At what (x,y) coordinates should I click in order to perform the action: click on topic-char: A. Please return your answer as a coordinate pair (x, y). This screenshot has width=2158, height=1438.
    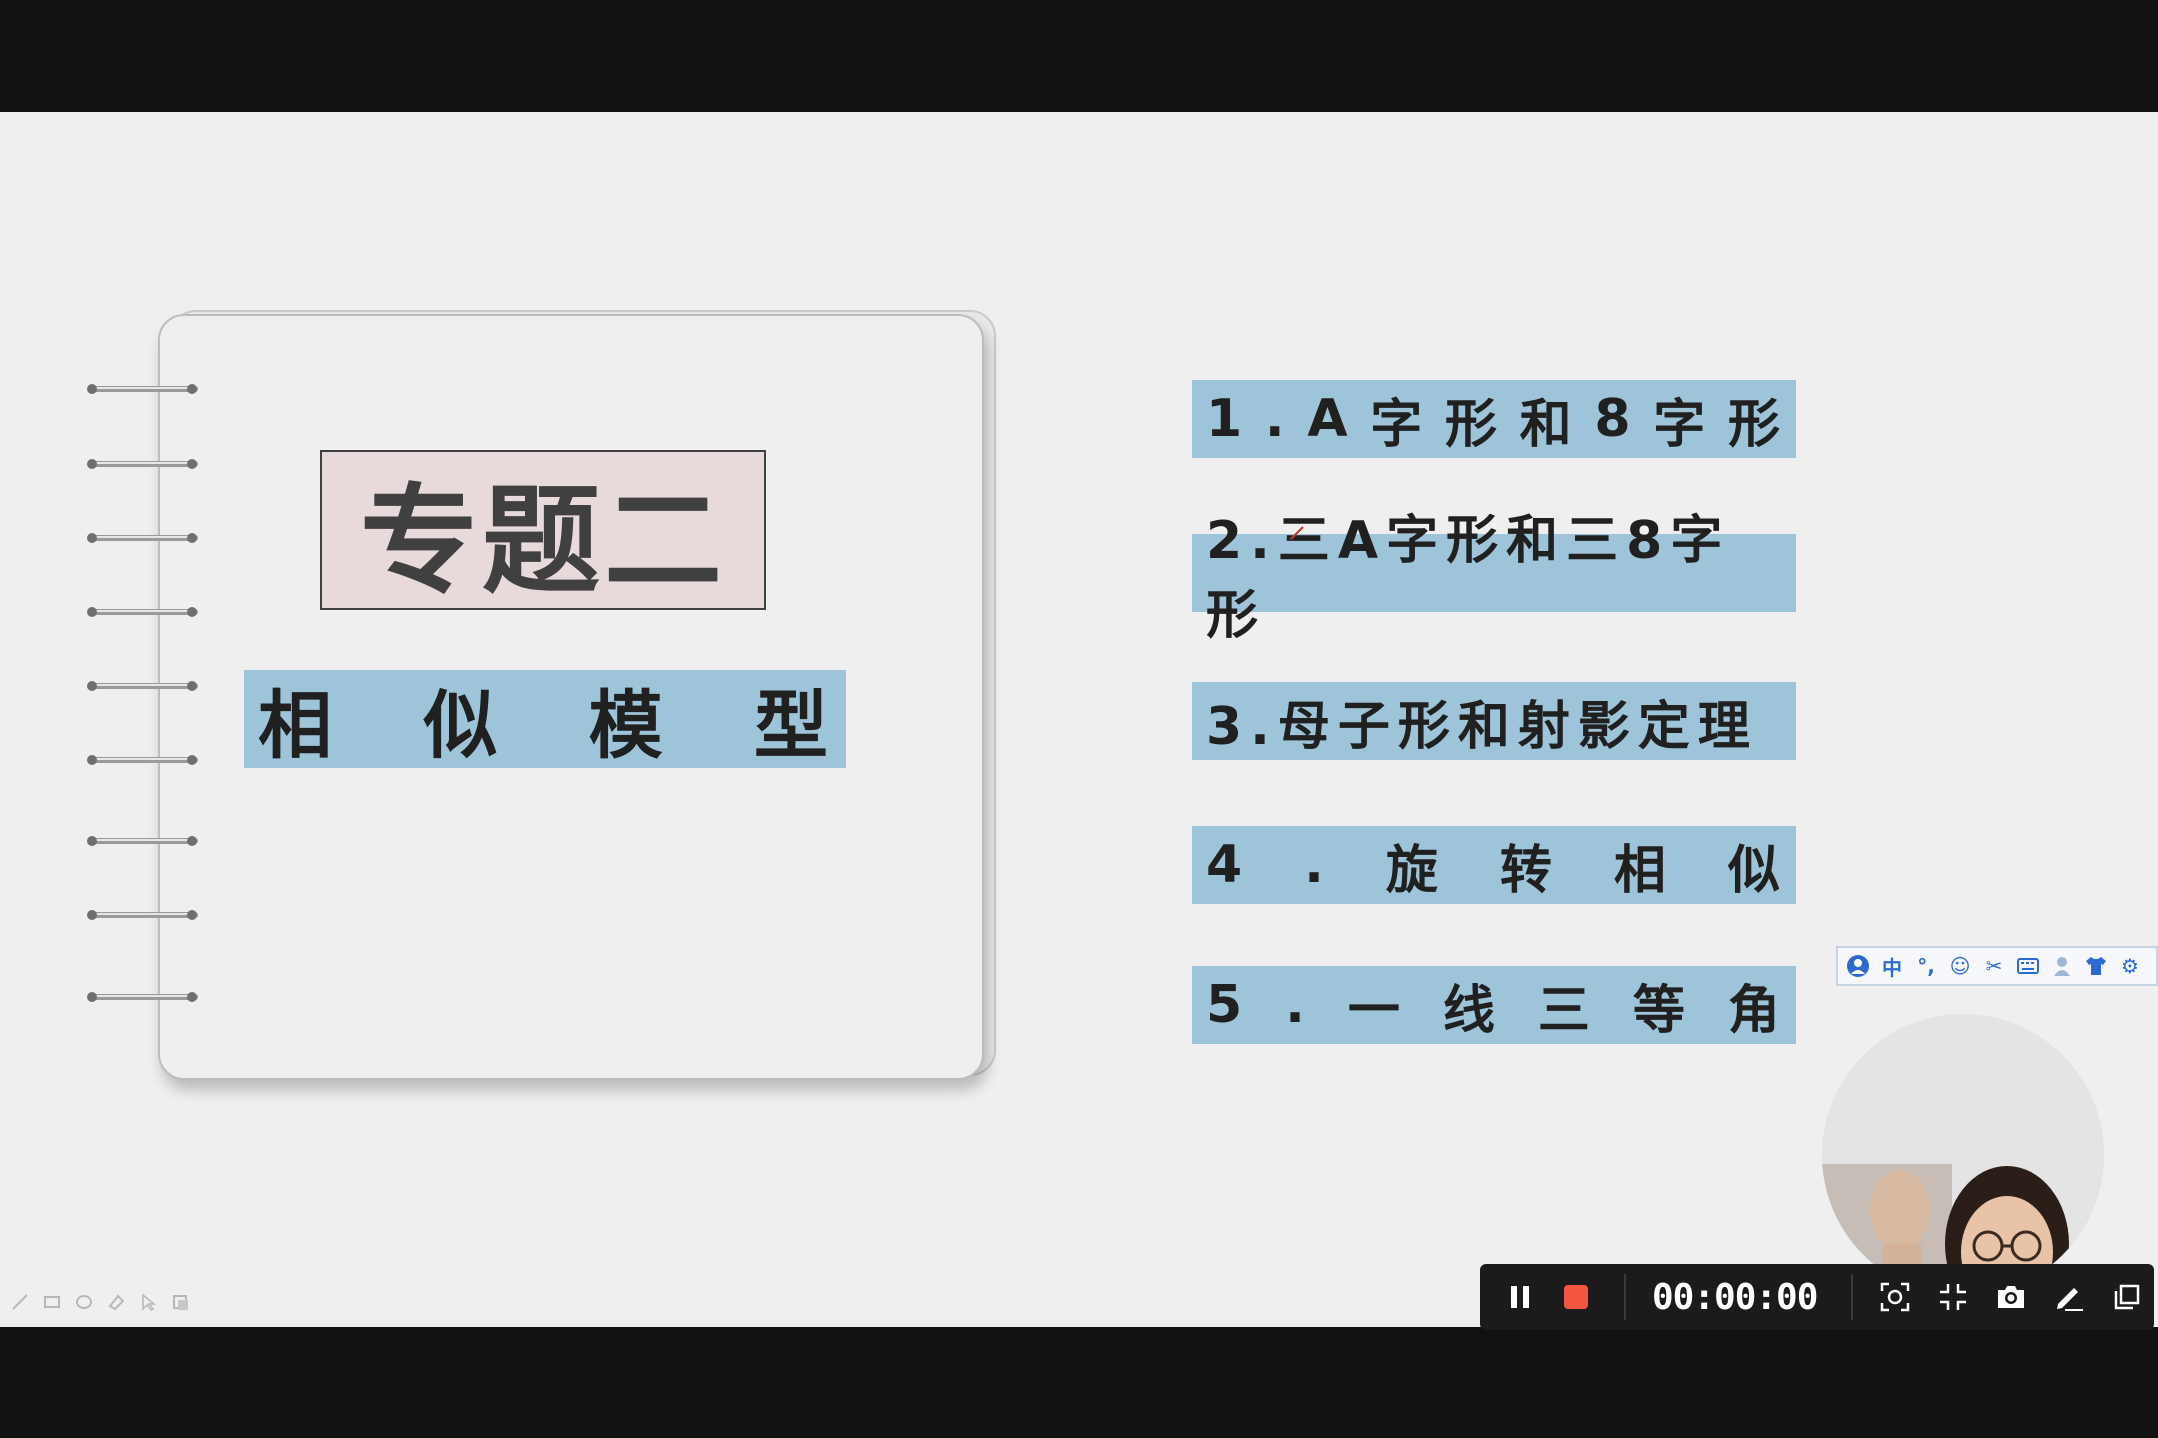
    Looking at the image, I should click on (1327, 419).